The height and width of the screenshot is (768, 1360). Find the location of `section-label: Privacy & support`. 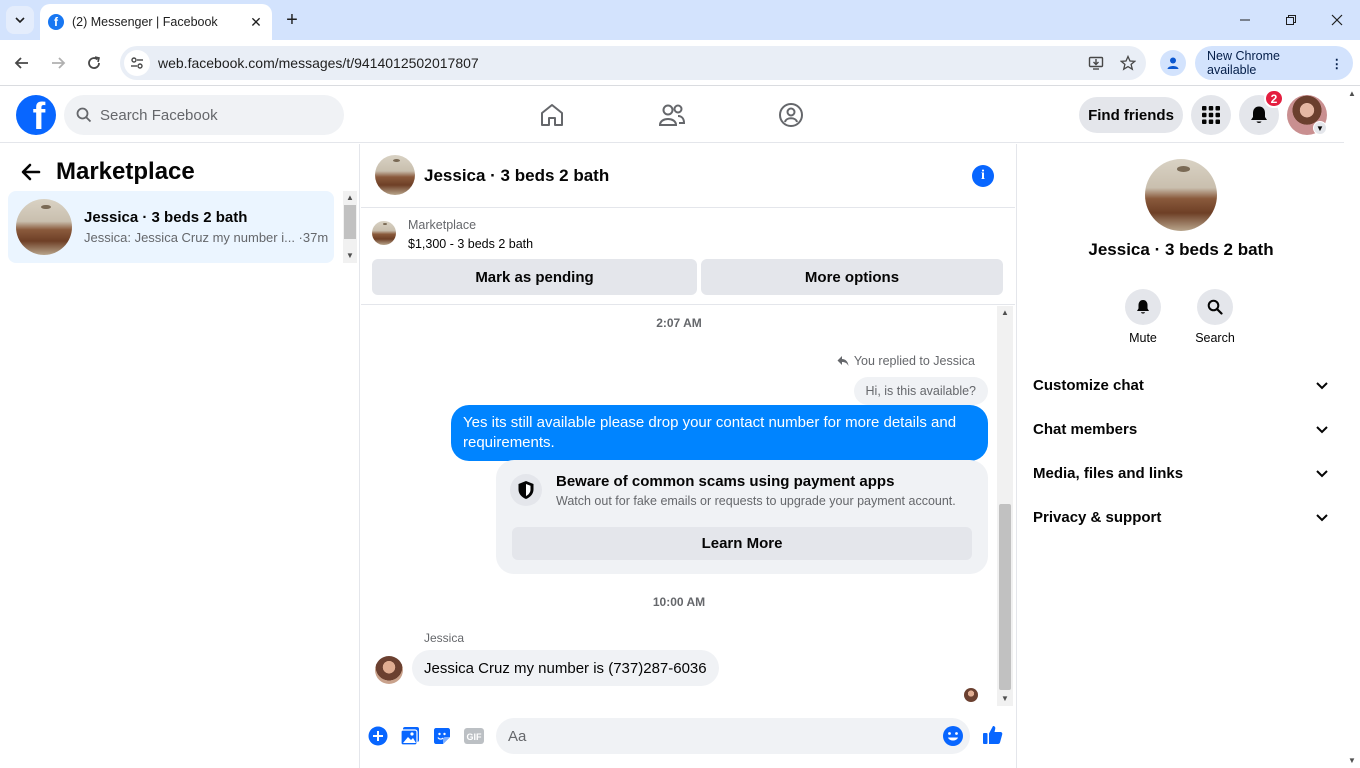

section-label: Privacy & support is located at coordinates (1097, 517).